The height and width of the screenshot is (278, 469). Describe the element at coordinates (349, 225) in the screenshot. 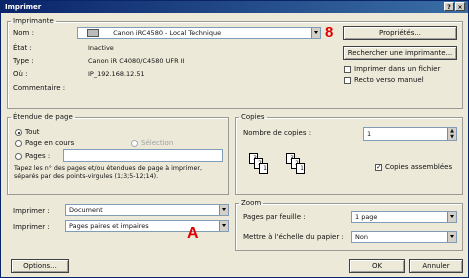

I see `zoom-group: Zoom` at that location.